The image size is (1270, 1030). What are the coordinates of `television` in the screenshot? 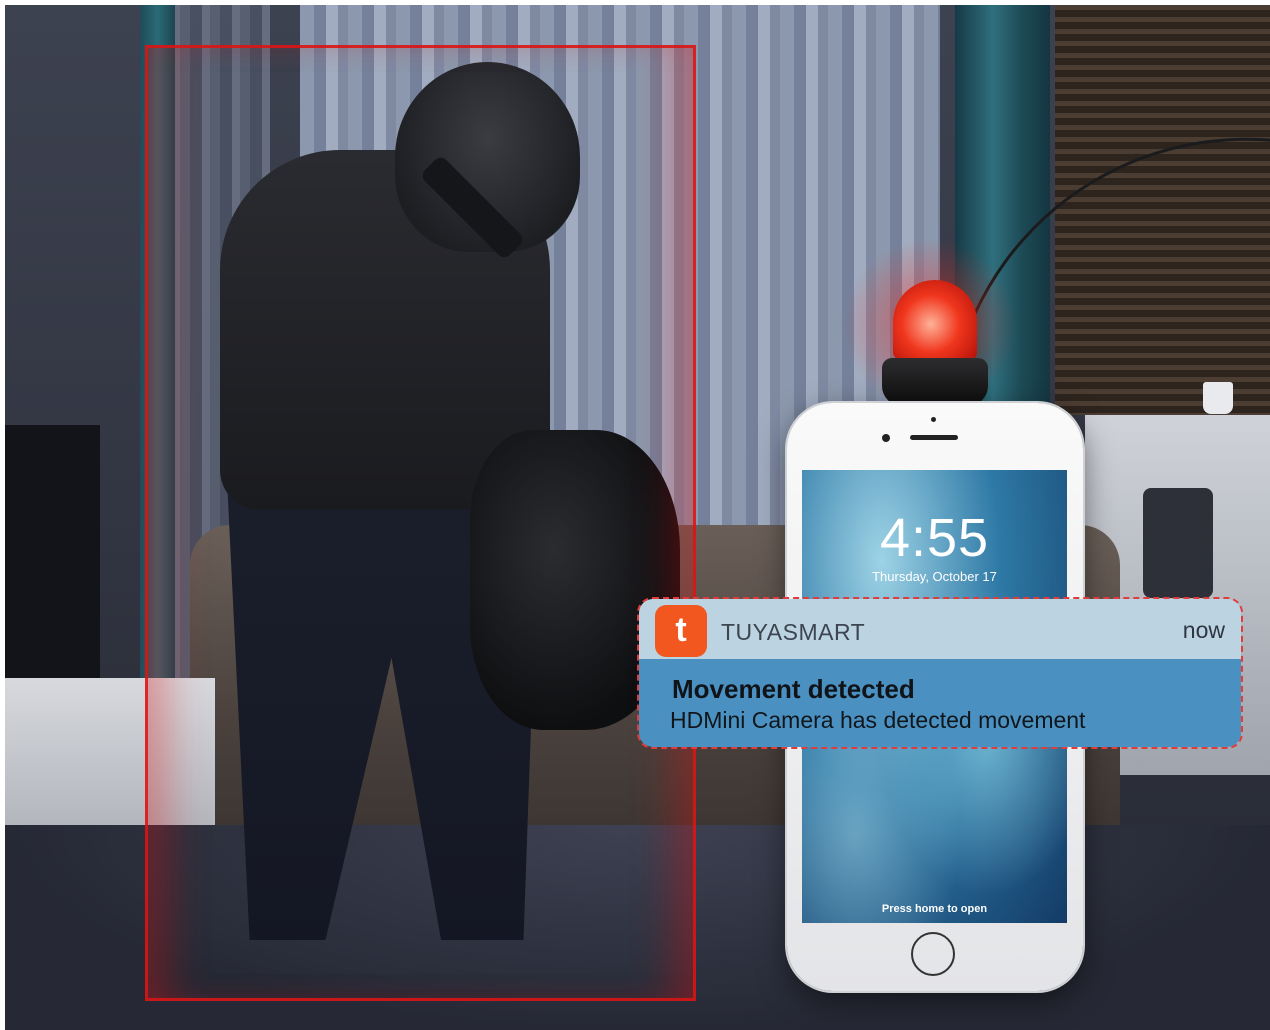 It's located at (52, 555).